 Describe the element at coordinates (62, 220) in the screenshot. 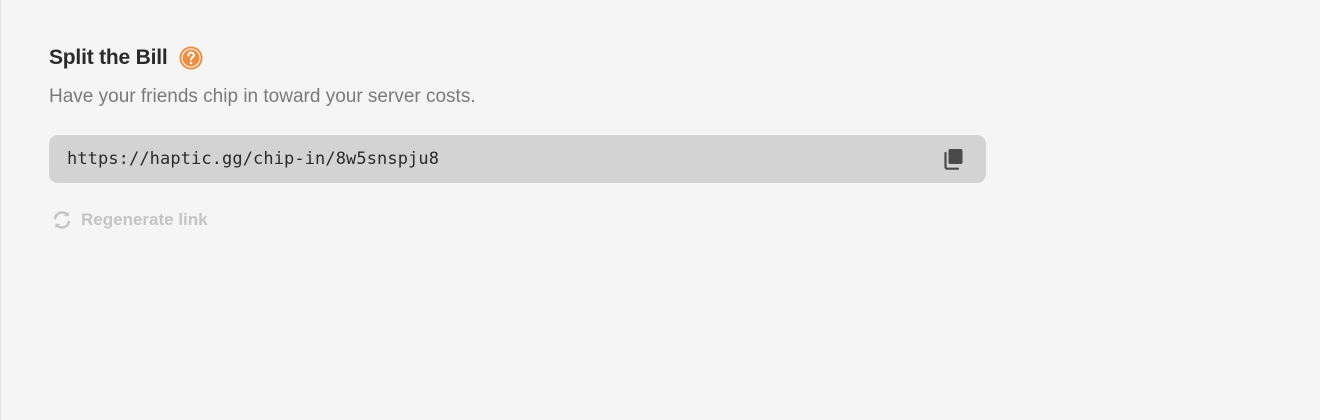

I see `refresh-icon` at that location.